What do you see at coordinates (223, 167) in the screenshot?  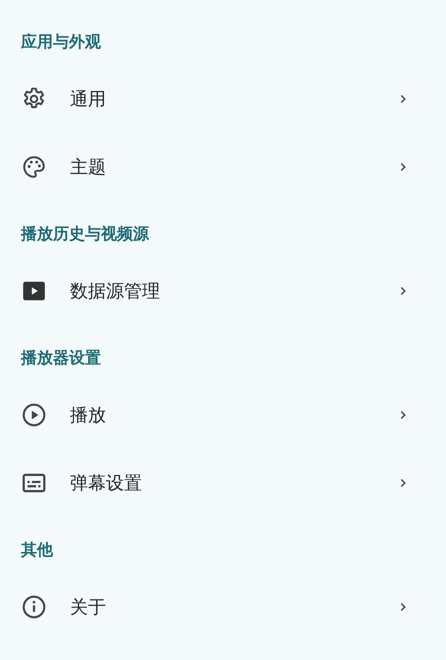 I see `settings-item: 主题` at bounding box center [223, 167].